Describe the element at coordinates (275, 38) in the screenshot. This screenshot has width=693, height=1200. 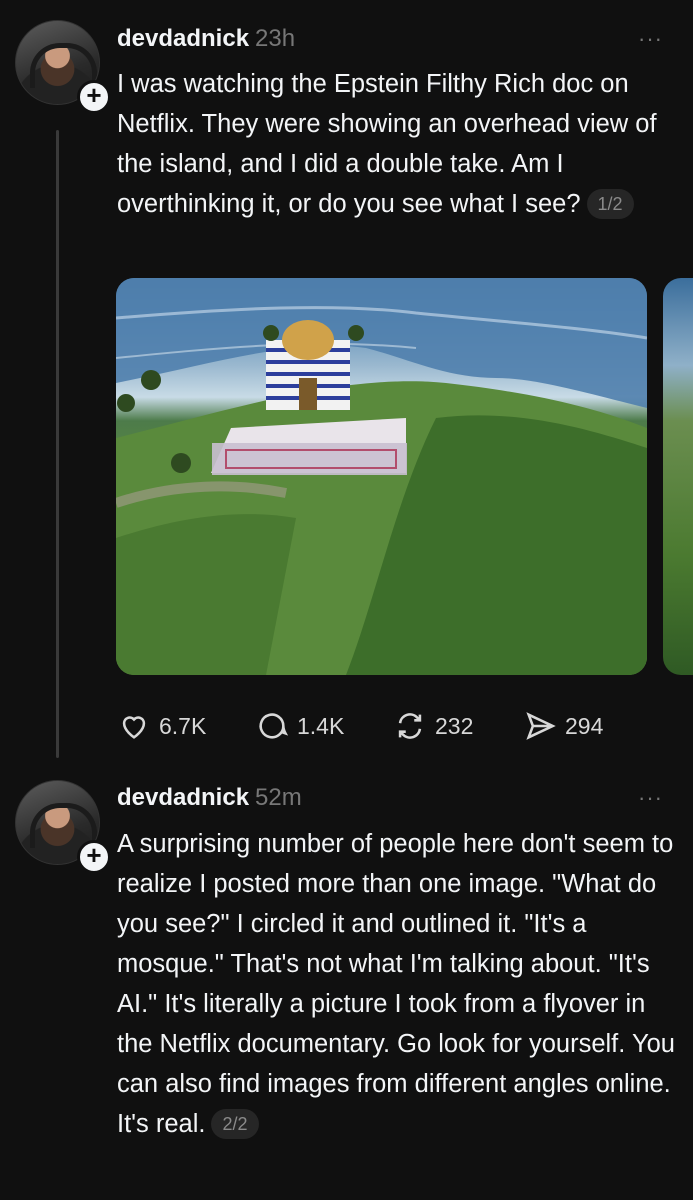
I see `timestamp: 23h` at that location.